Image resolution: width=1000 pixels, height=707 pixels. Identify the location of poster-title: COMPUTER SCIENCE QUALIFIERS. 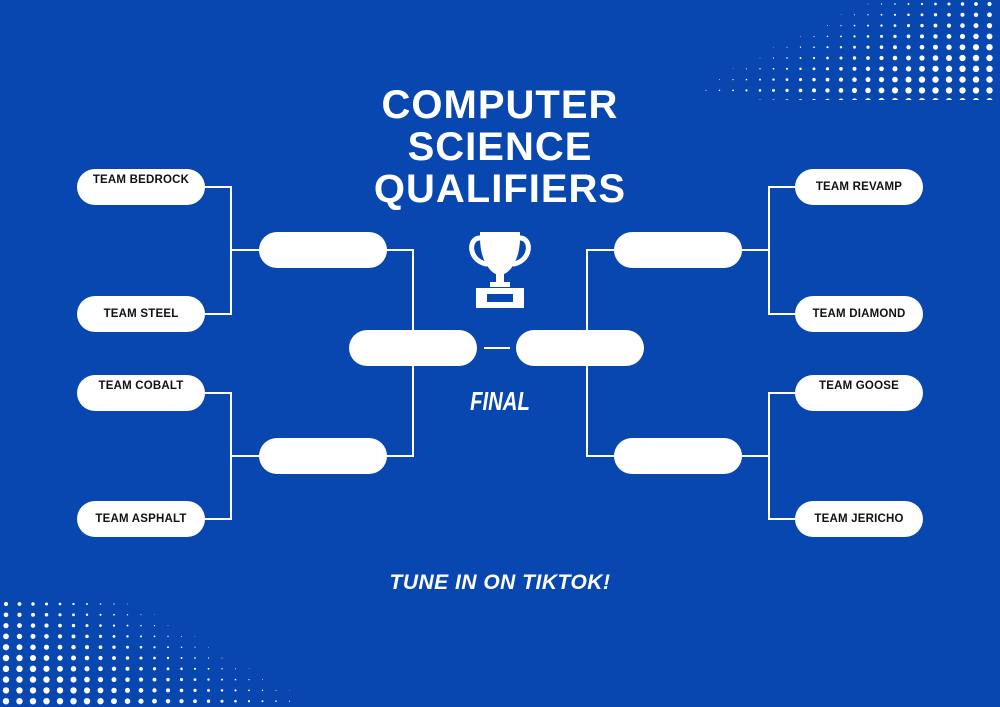
(500, 147).